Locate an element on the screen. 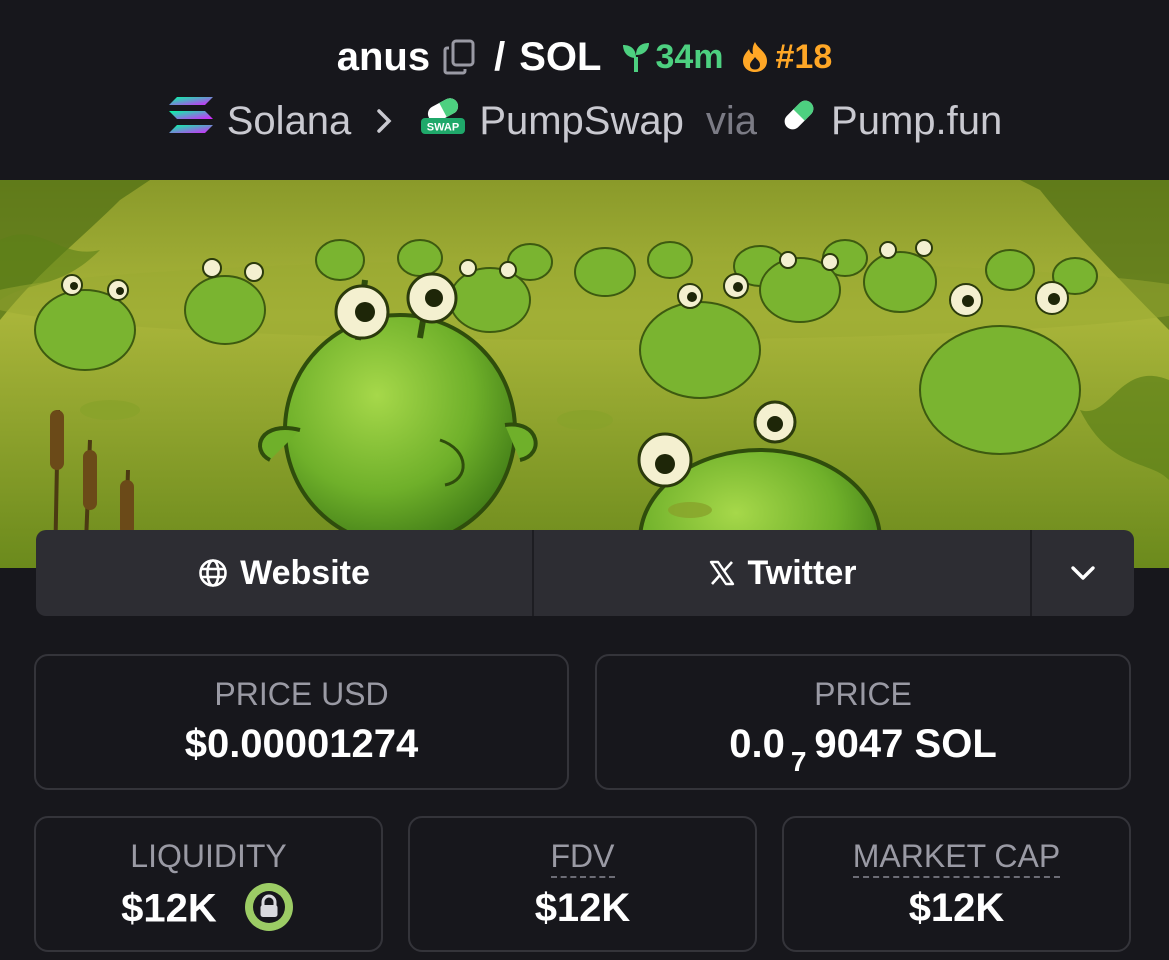  price-native-zero-count: 7 is located at coordinates (798, 761).